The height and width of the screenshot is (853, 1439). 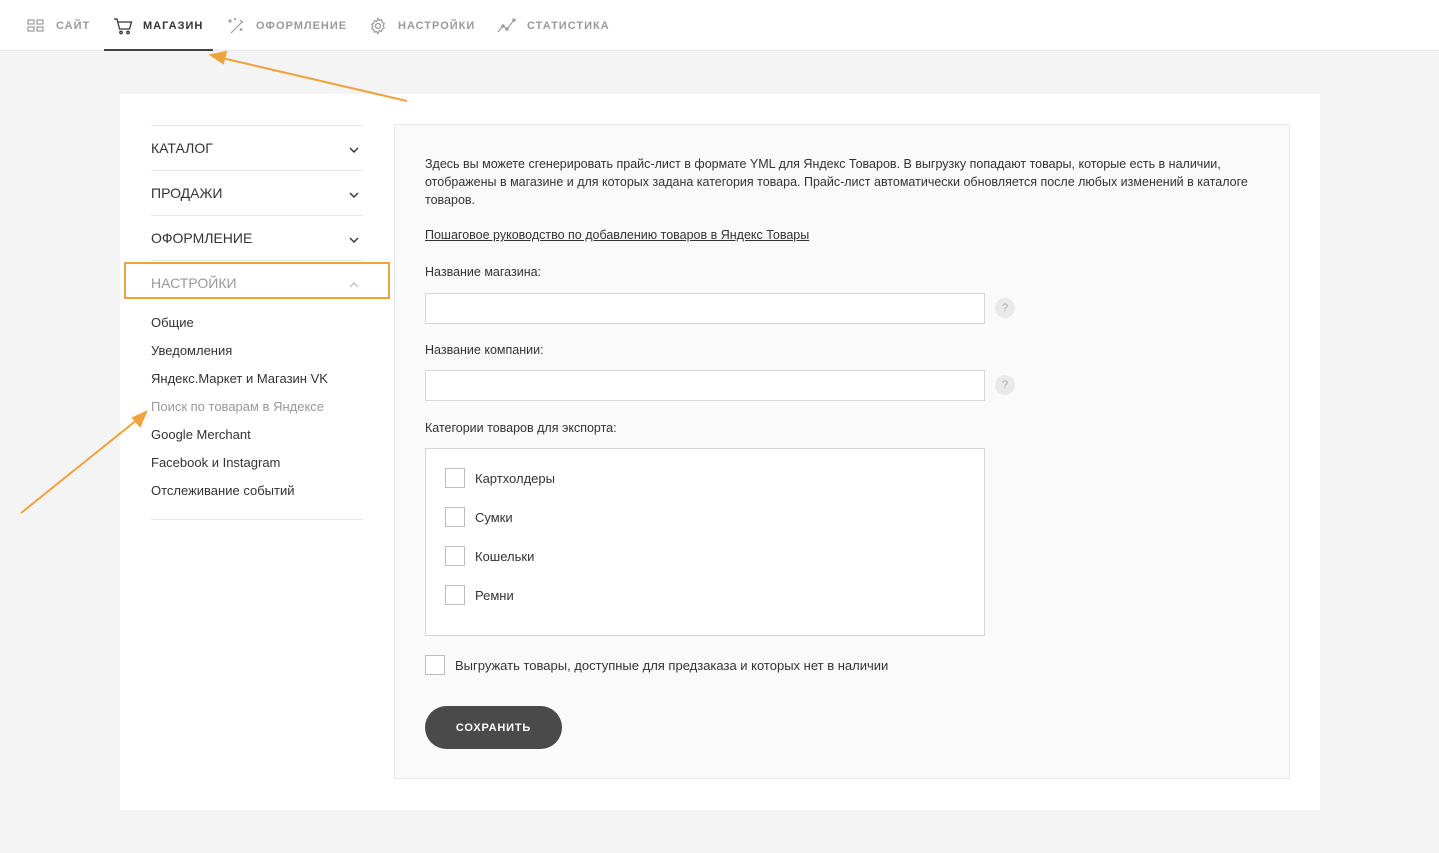 What do you see at coordinates (521, 428) in the screenshot?
I see `categories-label: Категории товаров для экспорта:` at bounding box center [521, 428].